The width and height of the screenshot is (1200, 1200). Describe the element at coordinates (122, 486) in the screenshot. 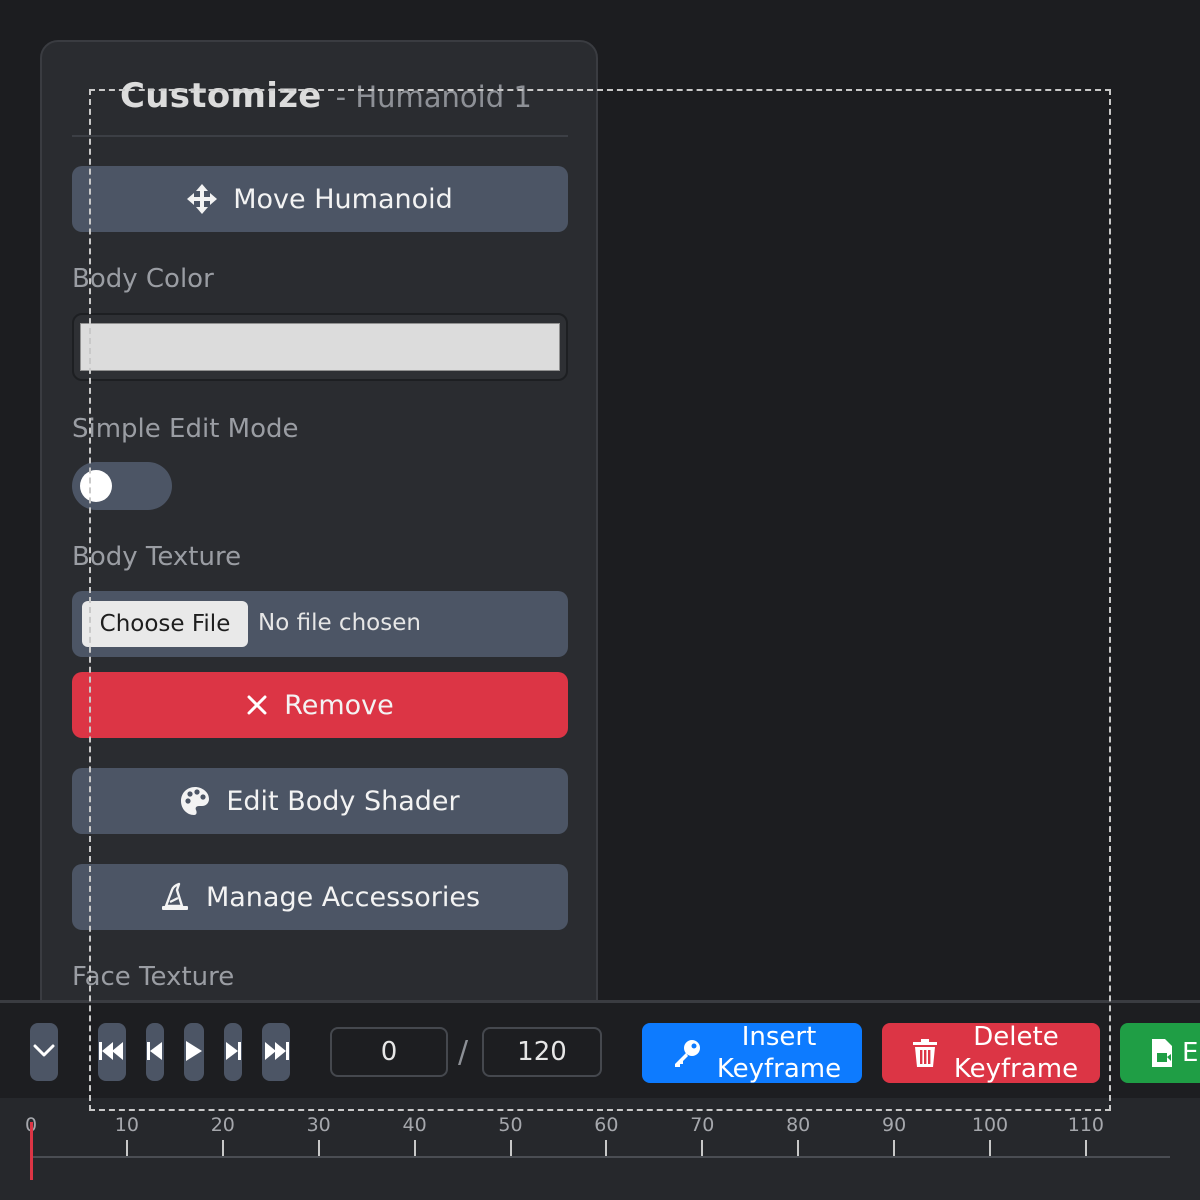

I see `simple-edit-toggle` at that location.